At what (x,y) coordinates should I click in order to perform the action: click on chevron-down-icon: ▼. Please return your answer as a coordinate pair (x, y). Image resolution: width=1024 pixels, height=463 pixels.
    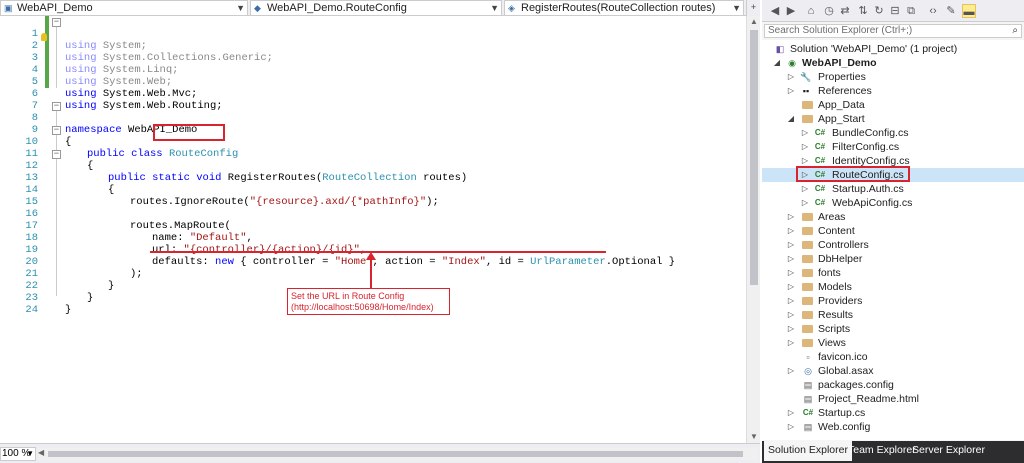
    Looking at the image, I should click on (240, 8).